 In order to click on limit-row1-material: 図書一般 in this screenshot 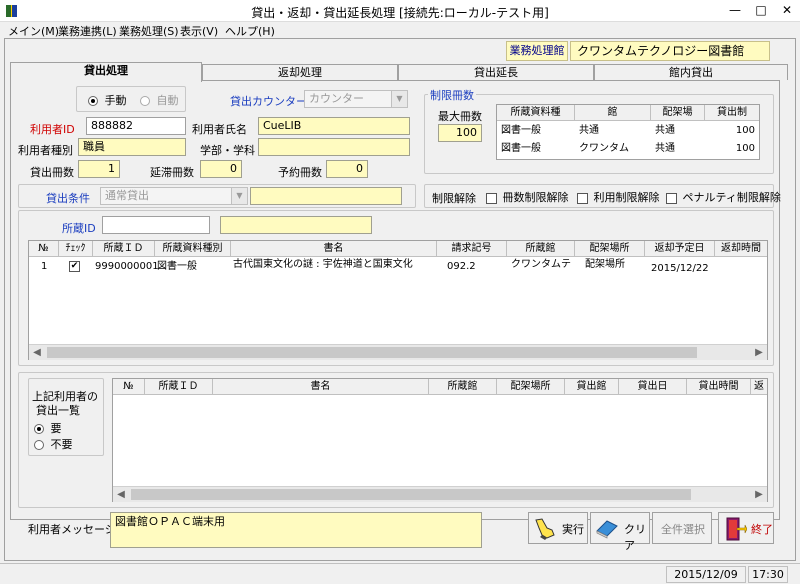, I will do `click(521, 130)`.